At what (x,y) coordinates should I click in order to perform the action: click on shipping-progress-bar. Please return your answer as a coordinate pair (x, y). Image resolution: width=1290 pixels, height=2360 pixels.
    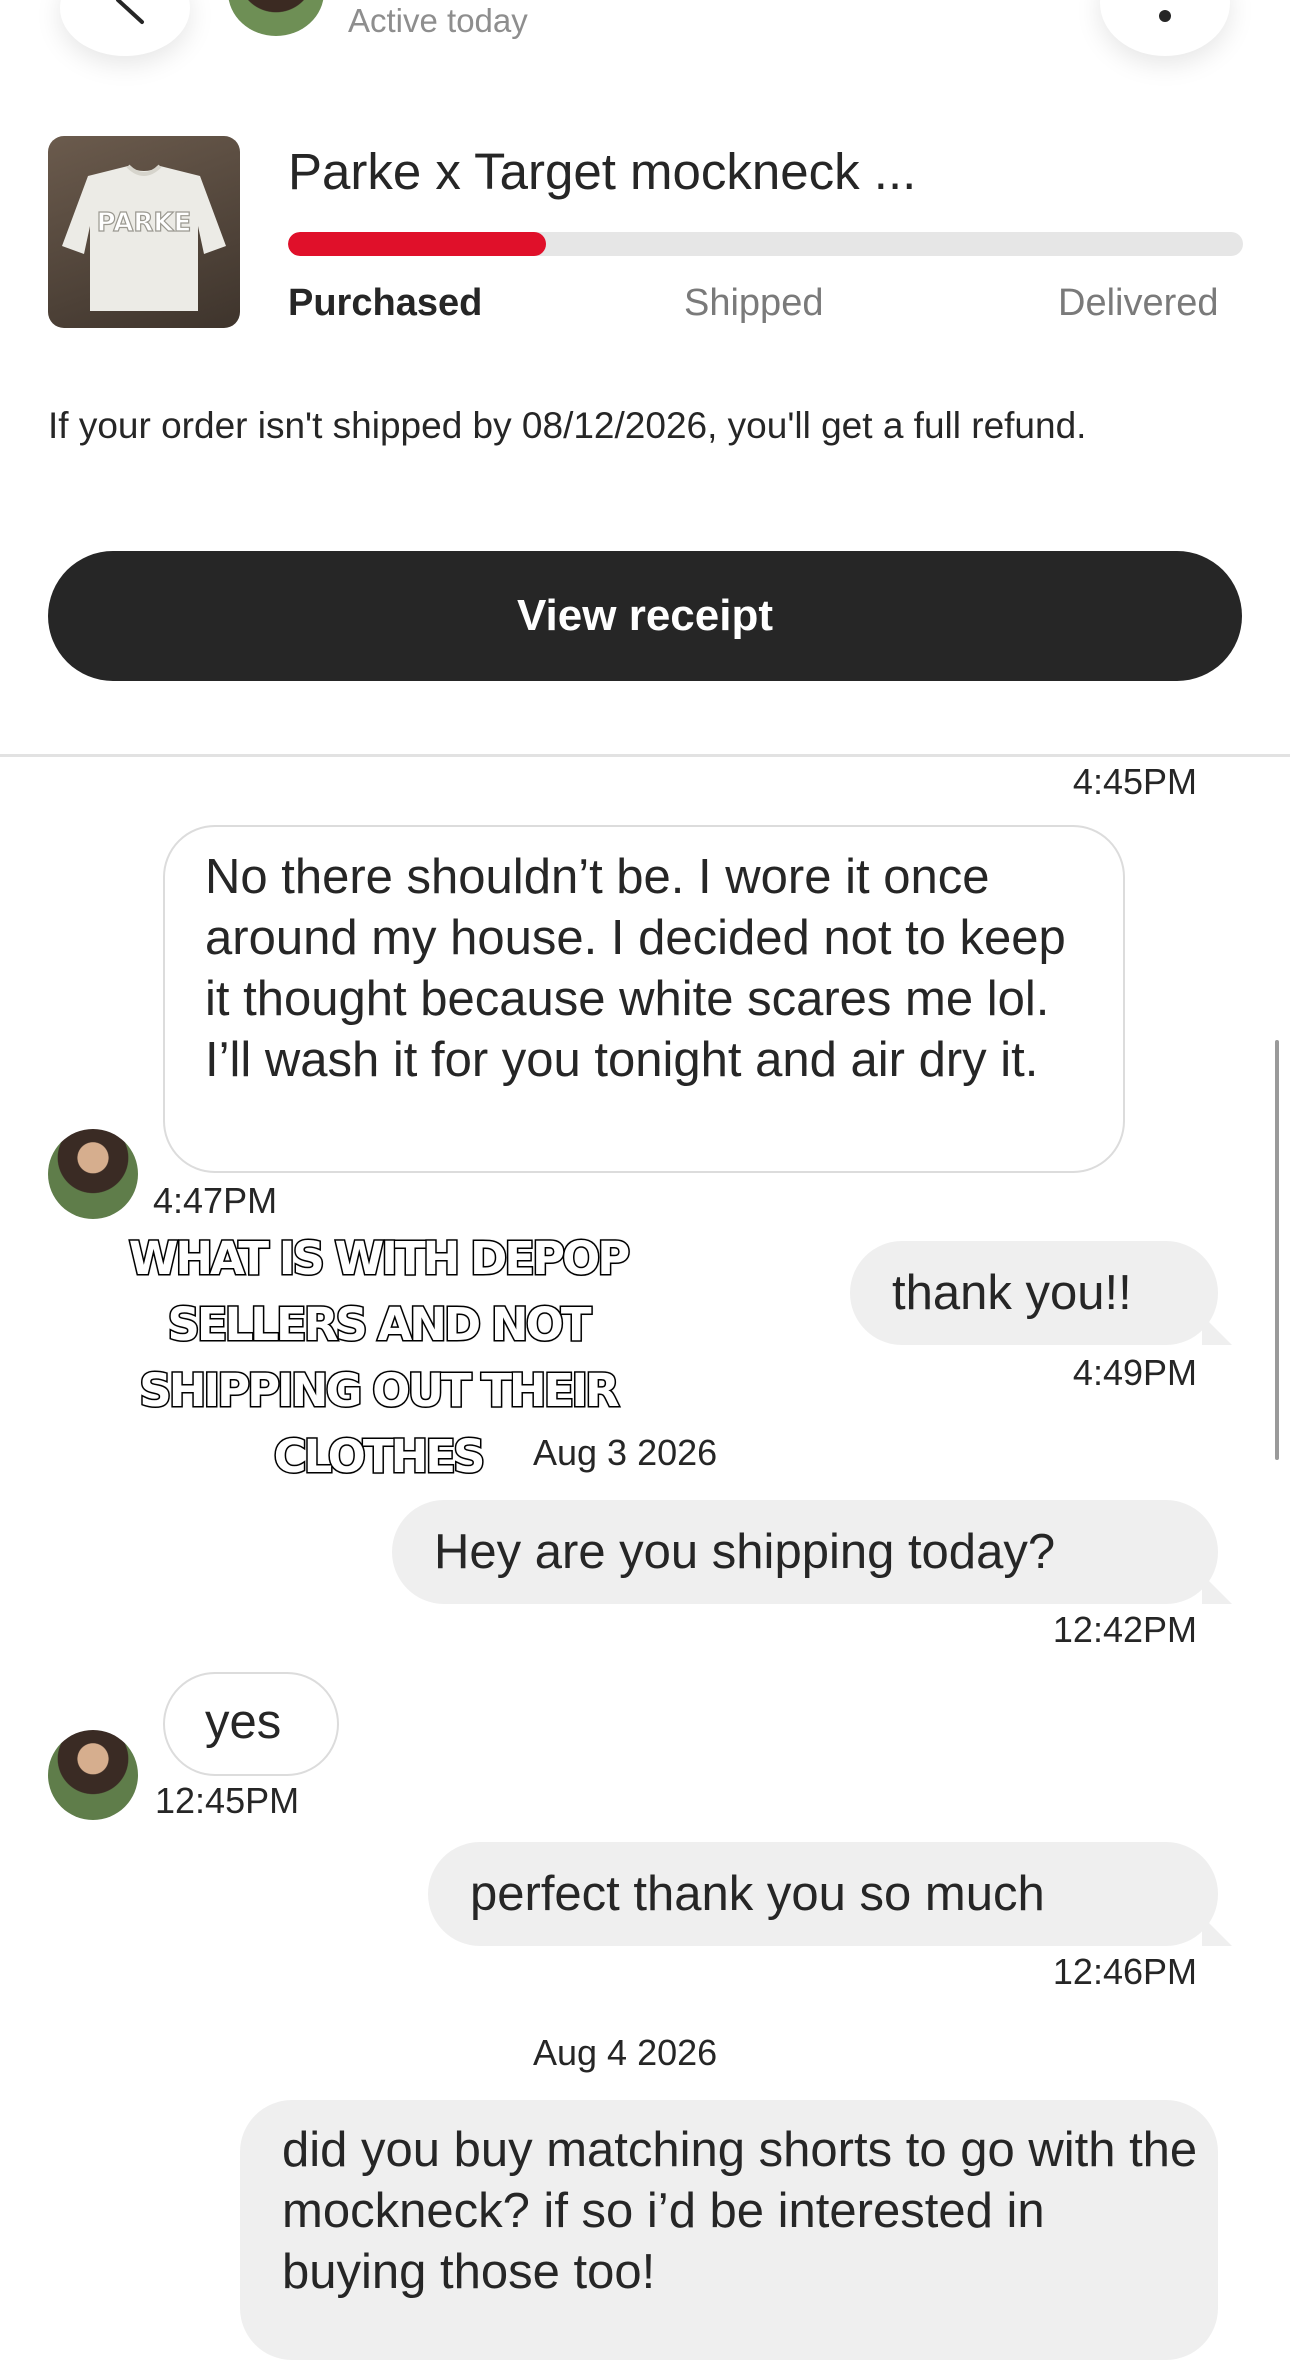
    Looking at the image, I should click on (765, 244).